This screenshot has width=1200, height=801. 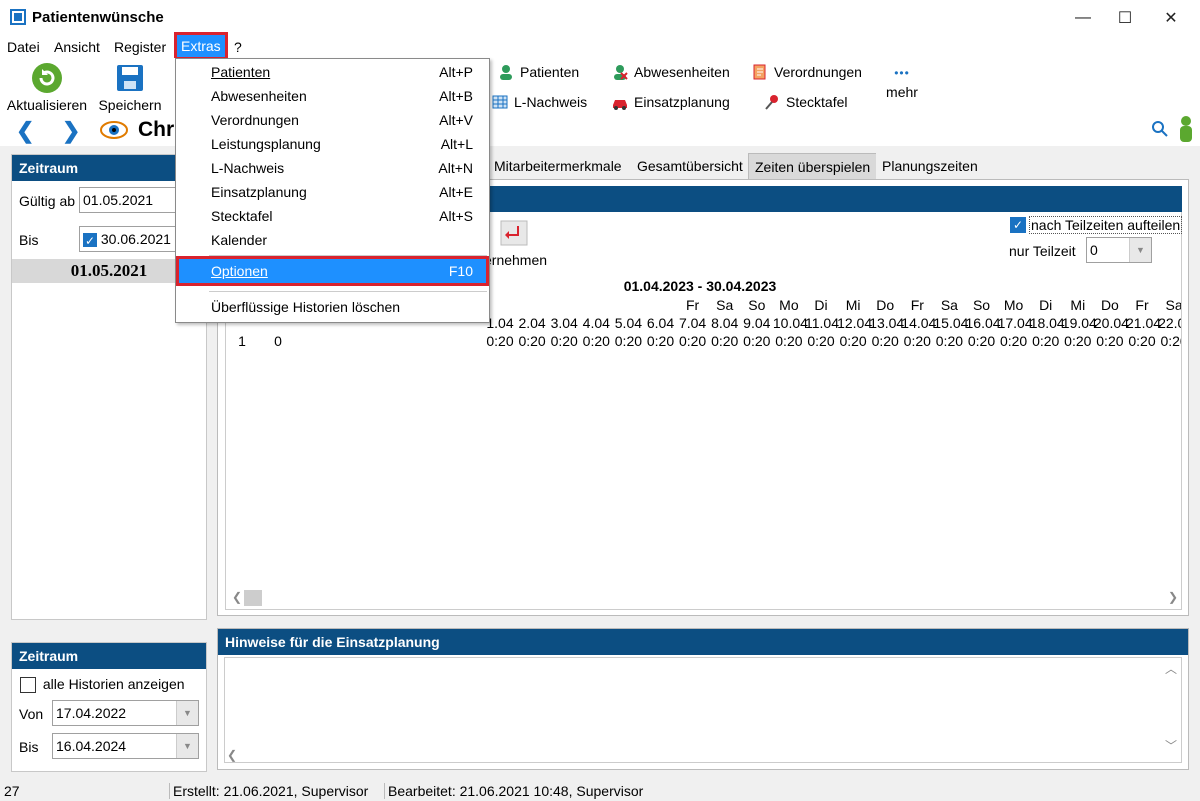 I want to click on tab-planungszeiten: Planungszeiten, so click(x=930, y=166).